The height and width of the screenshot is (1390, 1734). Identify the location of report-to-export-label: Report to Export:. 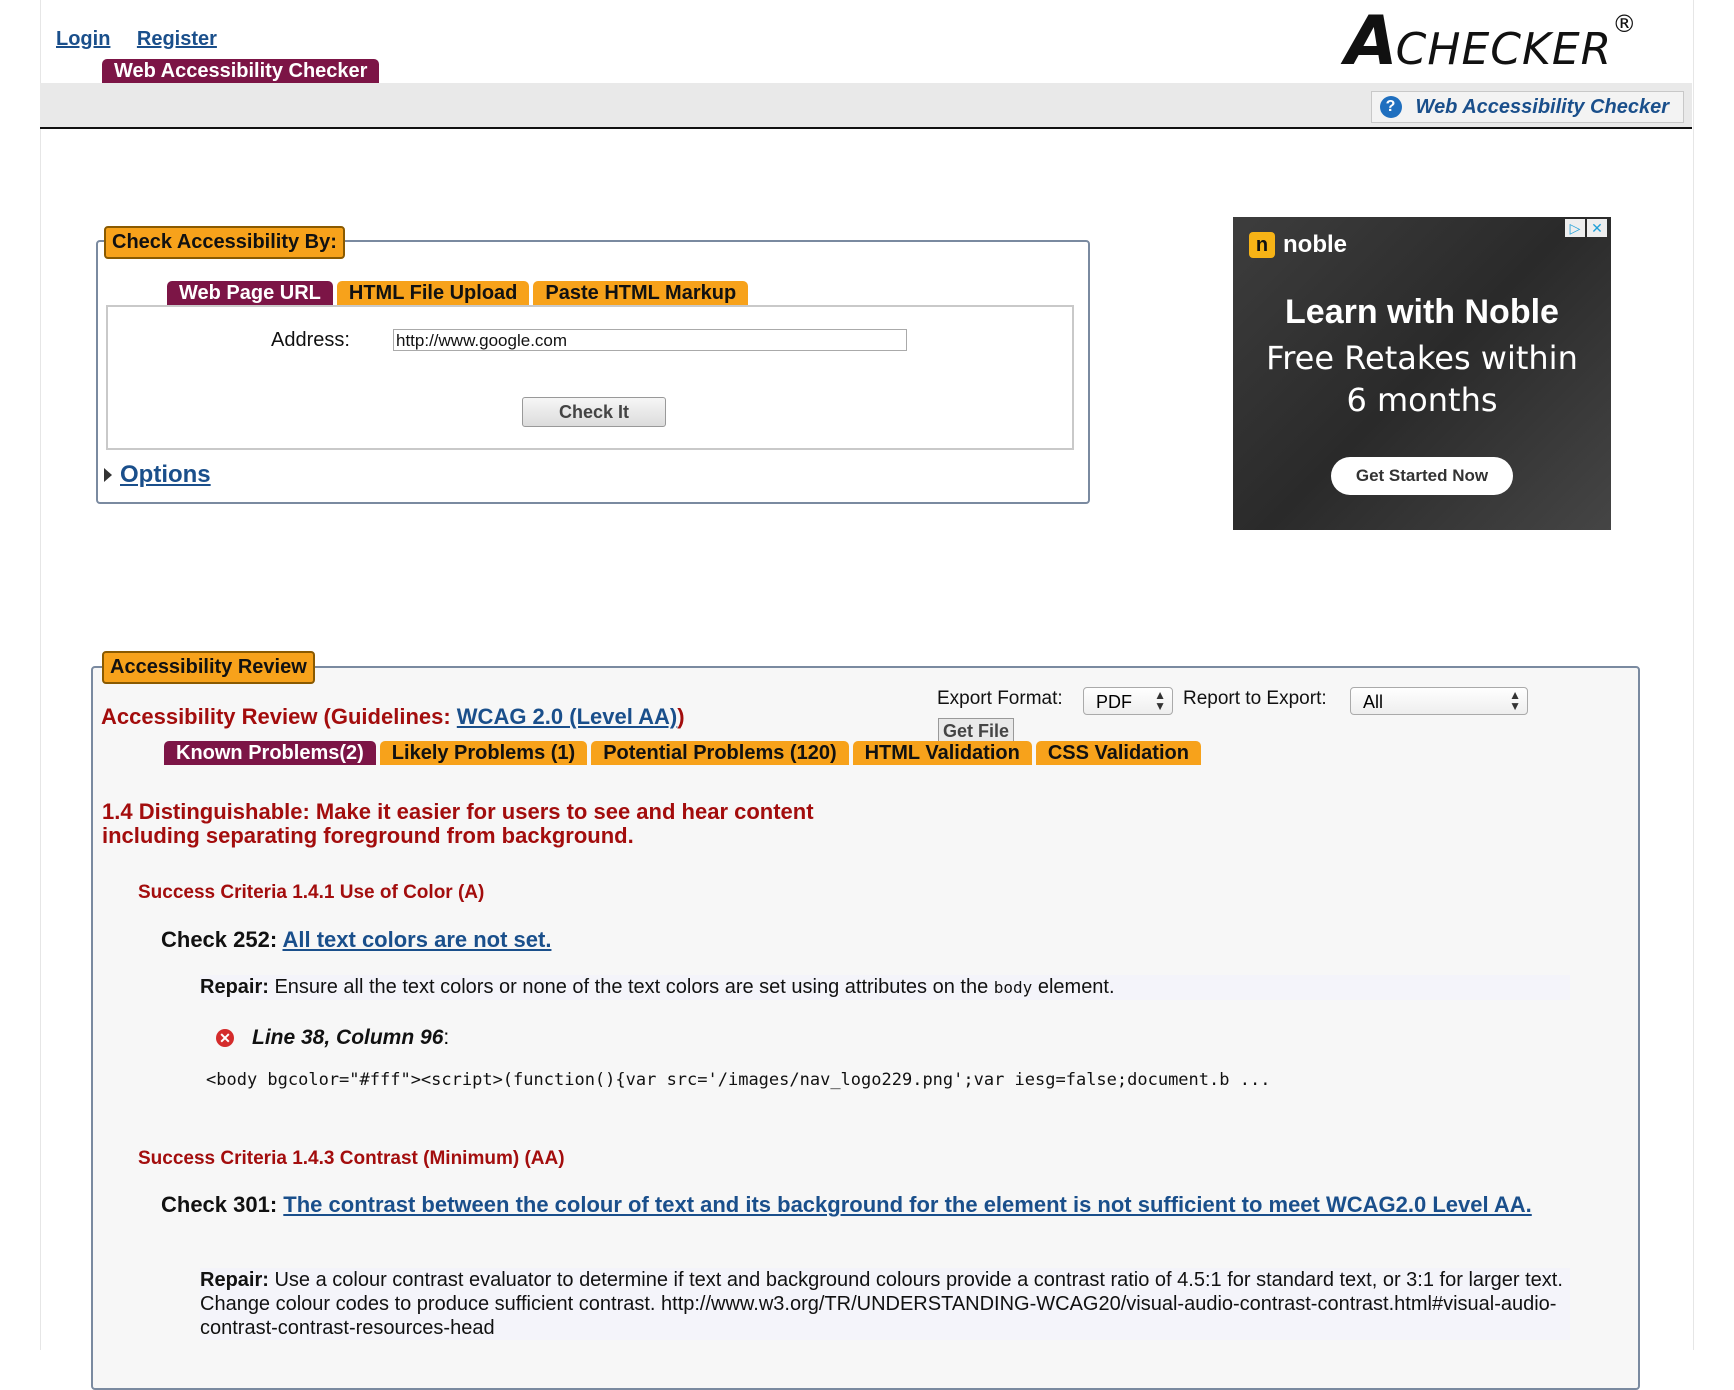
(1255, 698).